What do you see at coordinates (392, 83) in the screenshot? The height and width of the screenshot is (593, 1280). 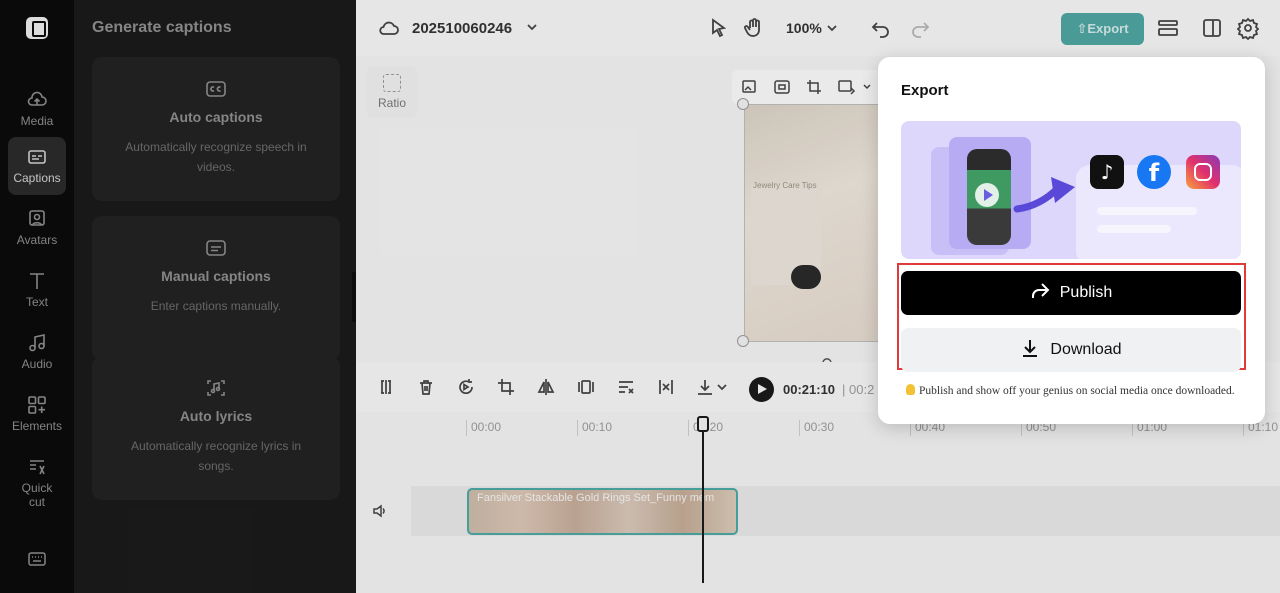 I see `ratio-icon` at bounding box center [392, 83].